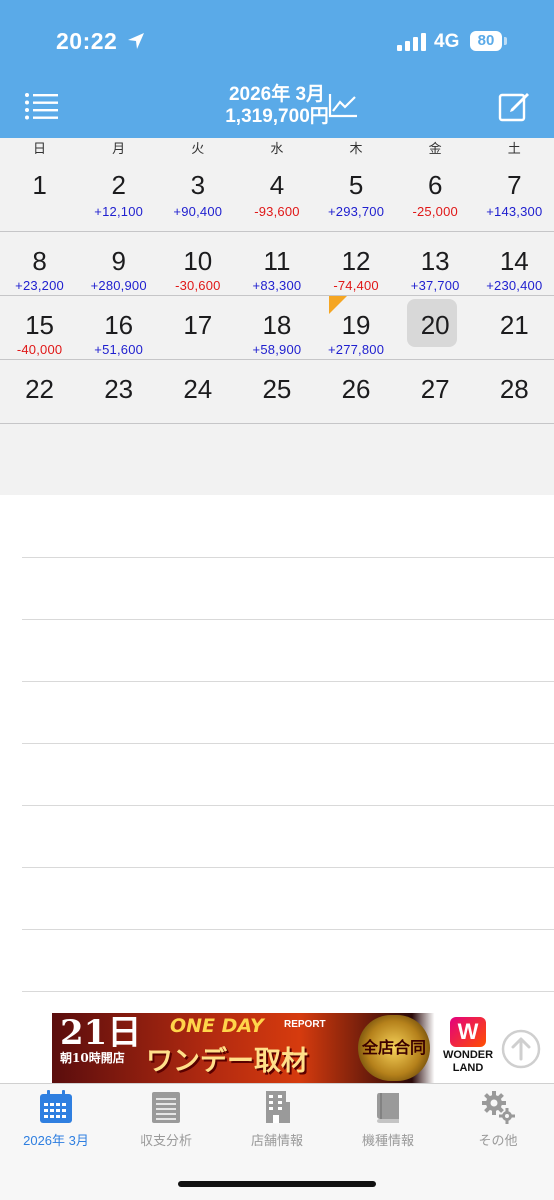 This screenshot has width=554, height=1200. I want to click on day-amount: +12,100, so click(119, 211).